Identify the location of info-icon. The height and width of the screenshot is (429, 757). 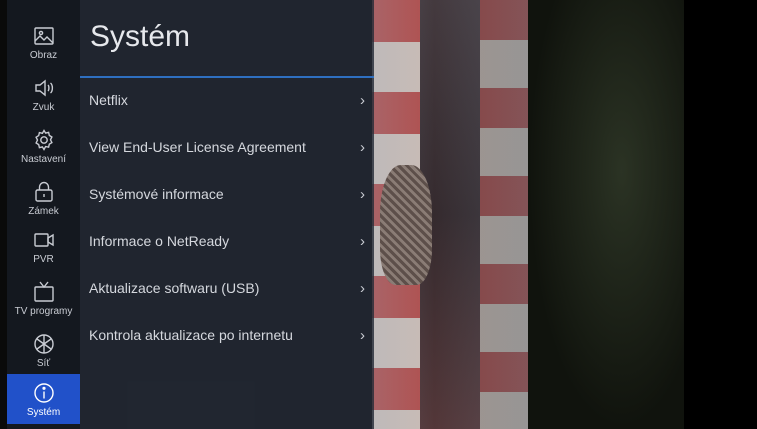
(43, 392).